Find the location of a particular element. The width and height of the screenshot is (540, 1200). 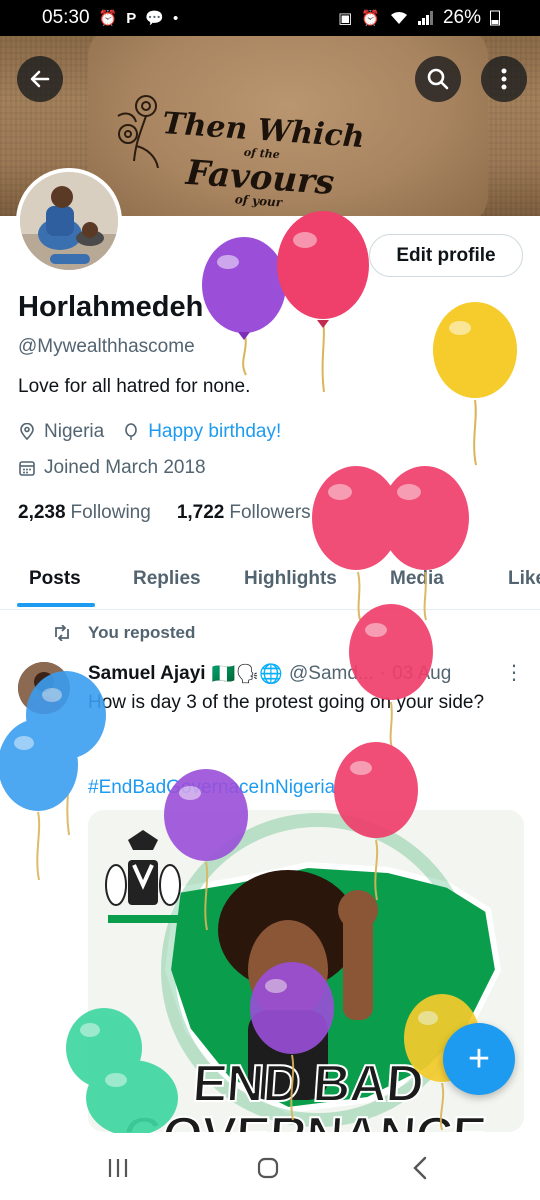

post-hashtag: #EndBadGovernaceInNigeria is located at coordinates (211, 788).